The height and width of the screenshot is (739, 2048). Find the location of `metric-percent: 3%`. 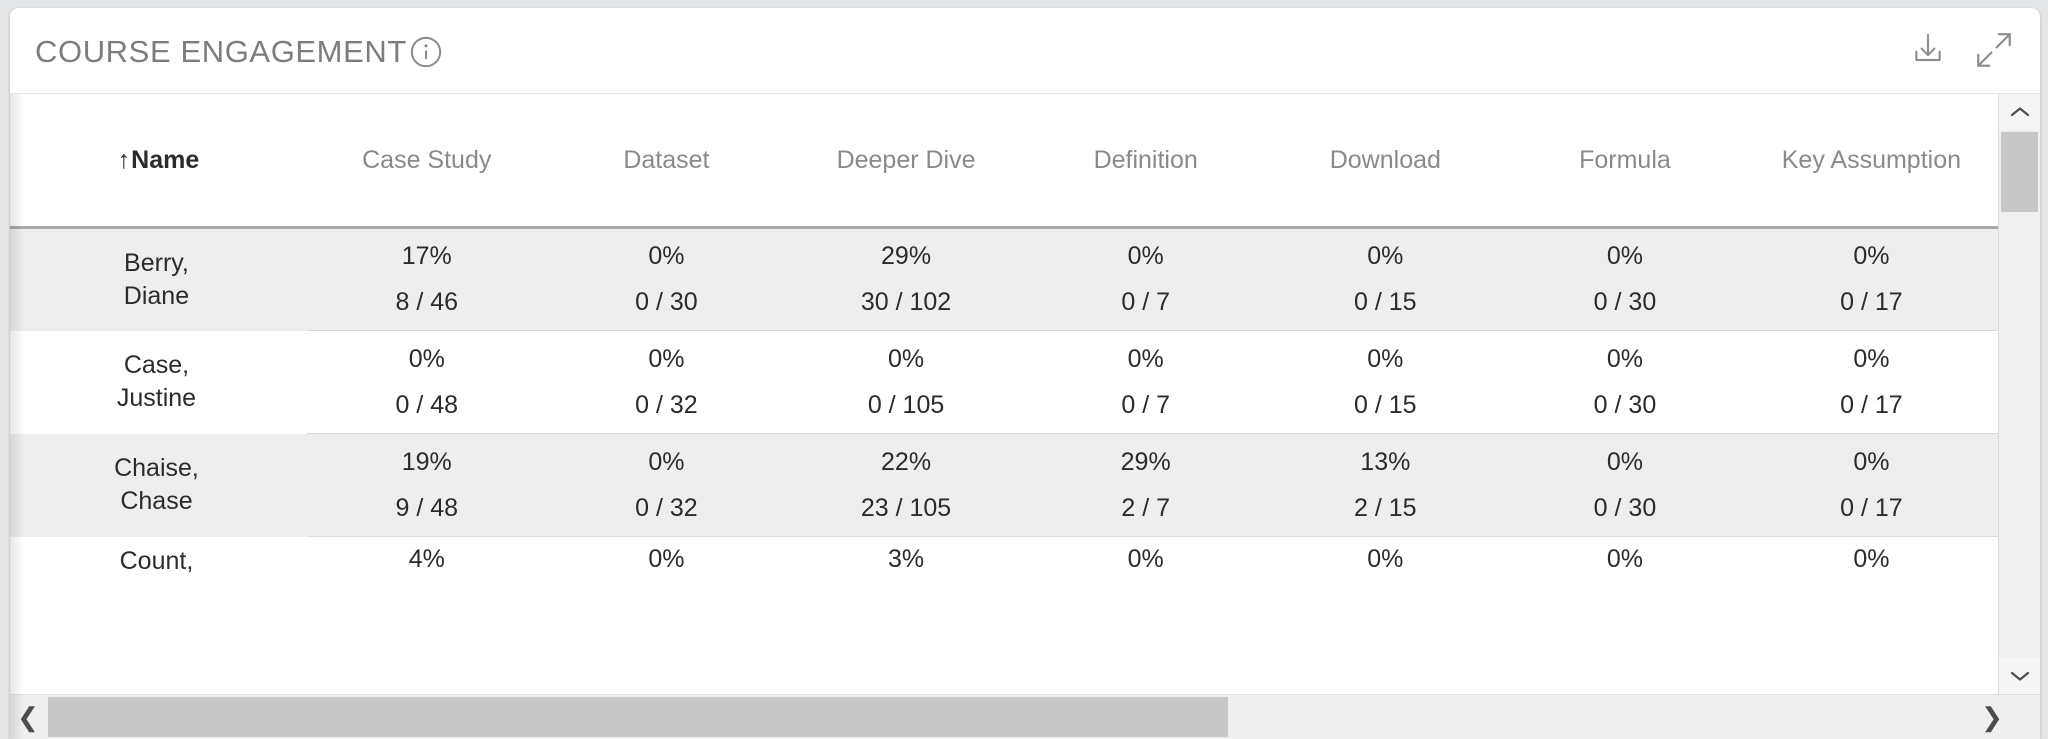

metric-percent: 3% is located at coordinates (906, 559).